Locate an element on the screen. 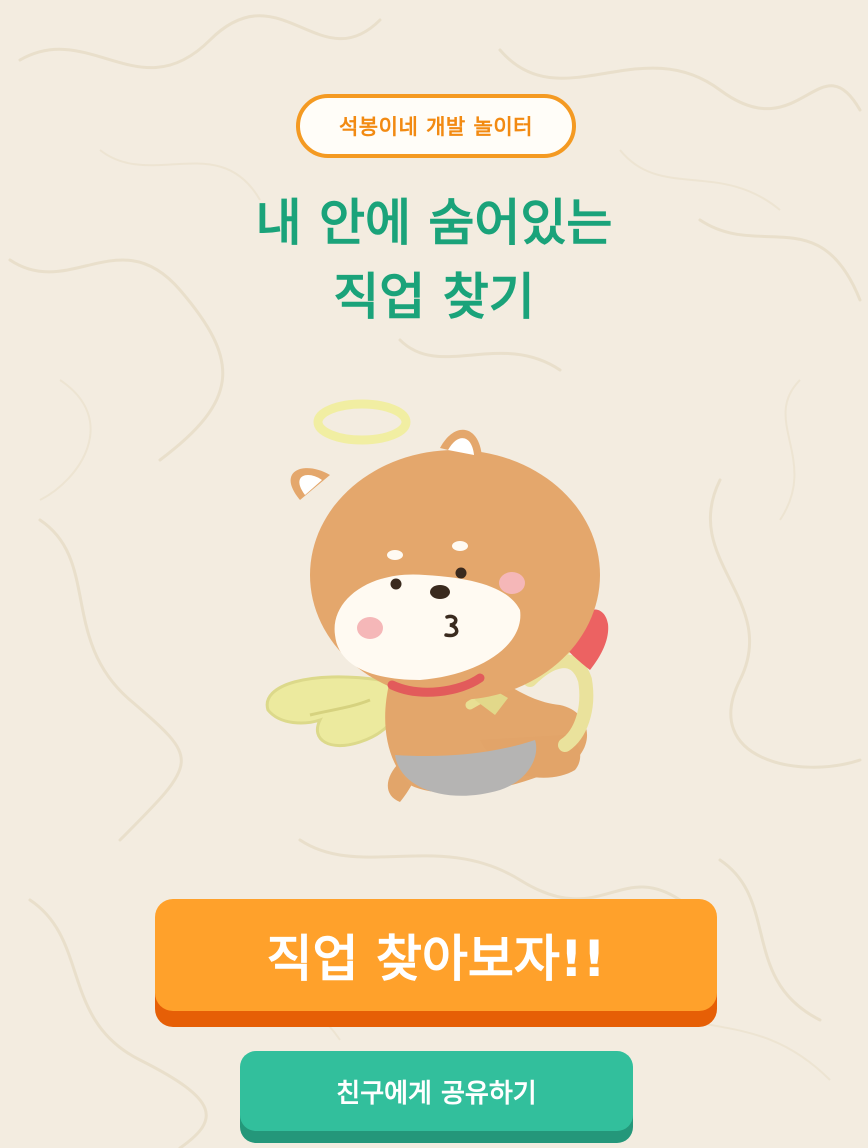 Image resolution: width=868 pixels, height=1148 pixels. title-line-2: 직업 찾기 is located at coordinates (434, 297).